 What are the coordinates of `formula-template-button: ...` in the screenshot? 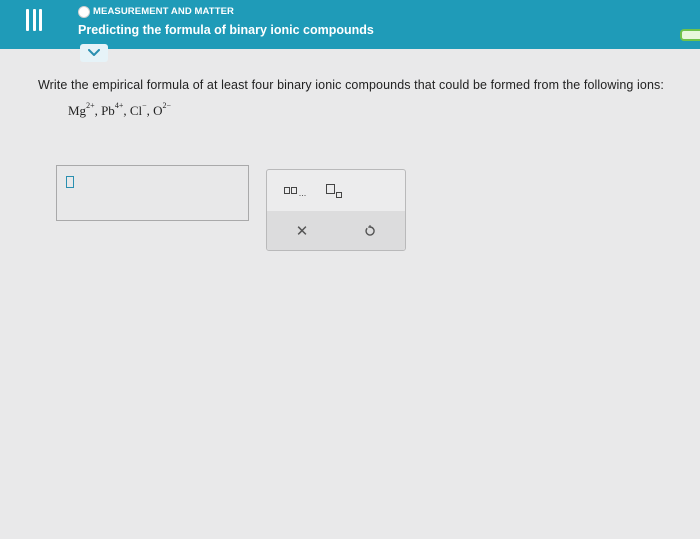 It's located at (295, 189).